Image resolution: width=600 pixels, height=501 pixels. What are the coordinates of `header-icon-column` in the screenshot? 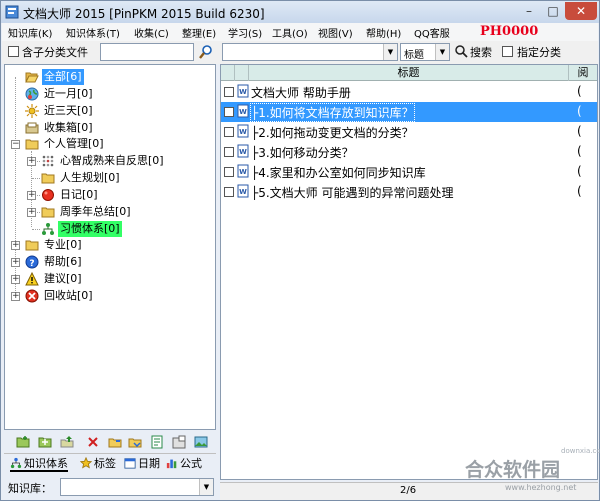 It's located at (242, 73).